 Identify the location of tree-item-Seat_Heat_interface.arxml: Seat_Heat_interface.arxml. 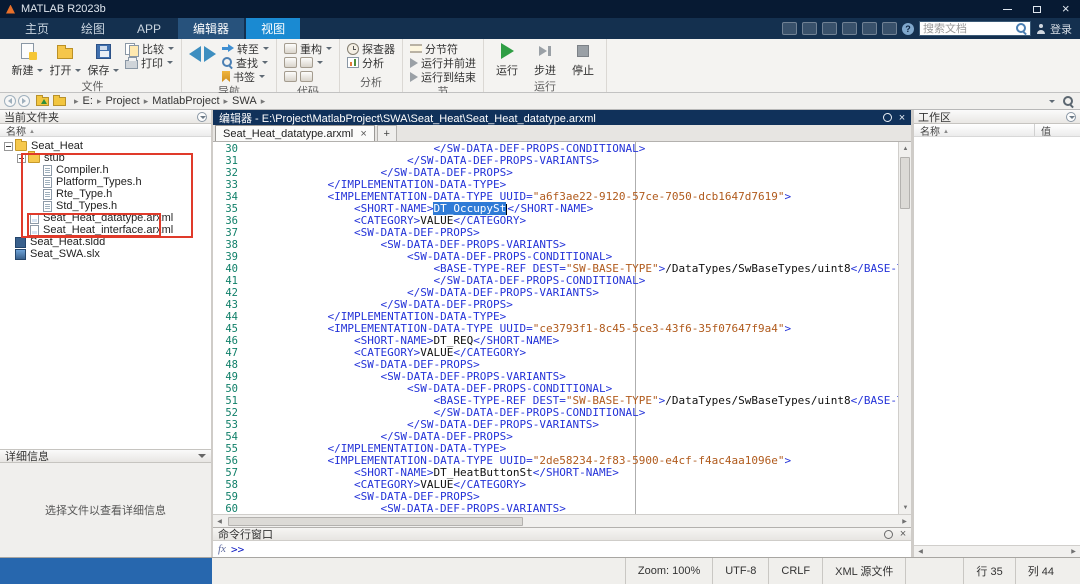
(105, 230).